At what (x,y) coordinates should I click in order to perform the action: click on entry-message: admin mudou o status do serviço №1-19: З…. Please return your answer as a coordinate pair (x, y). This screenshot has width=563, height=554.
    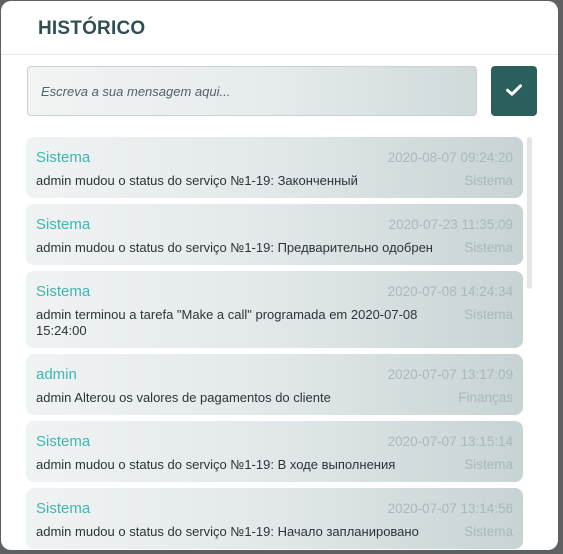
    Looking at the image, I should click on (197, 180).